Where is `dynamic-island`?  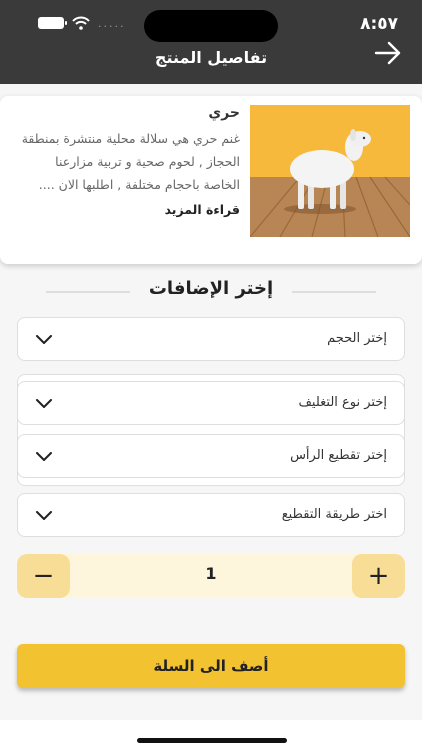 dynamic-island is located at coordinates (211, 26).